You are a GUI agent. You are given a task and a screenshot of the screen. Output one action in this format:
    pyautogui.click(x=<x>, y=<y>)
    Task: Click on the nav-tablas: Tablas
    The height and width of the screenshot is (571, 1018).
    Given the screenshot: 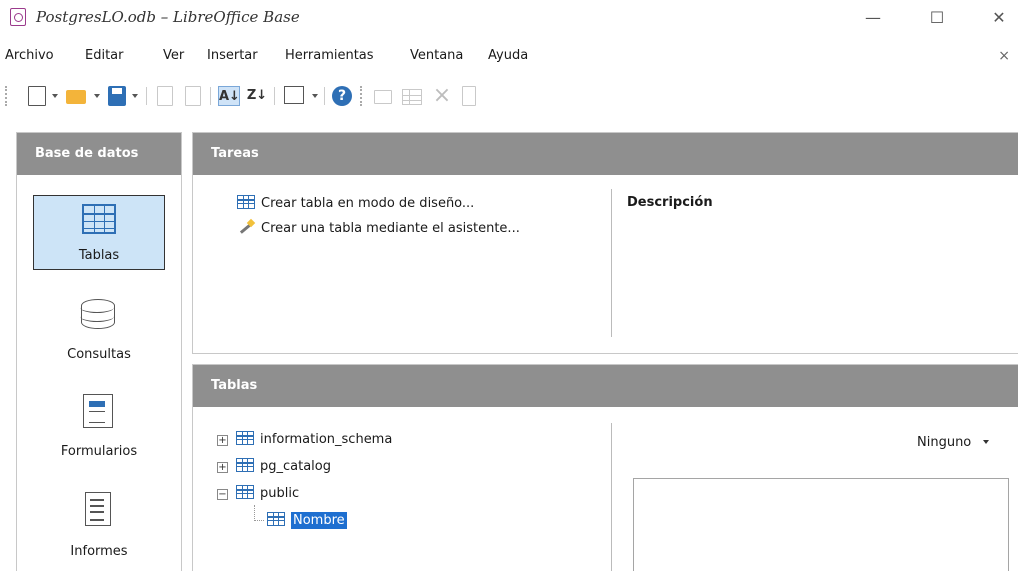 What is the action you would take?
    pyautogui.click(x=99, y=232)
    